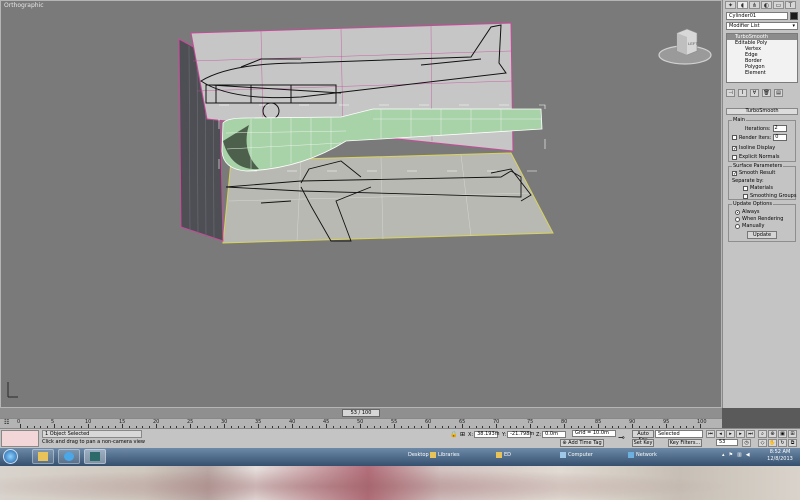  Describe the element at coordinates (762, 434) in the screenshot. I see `zoom-icon: ⌕` at that location.